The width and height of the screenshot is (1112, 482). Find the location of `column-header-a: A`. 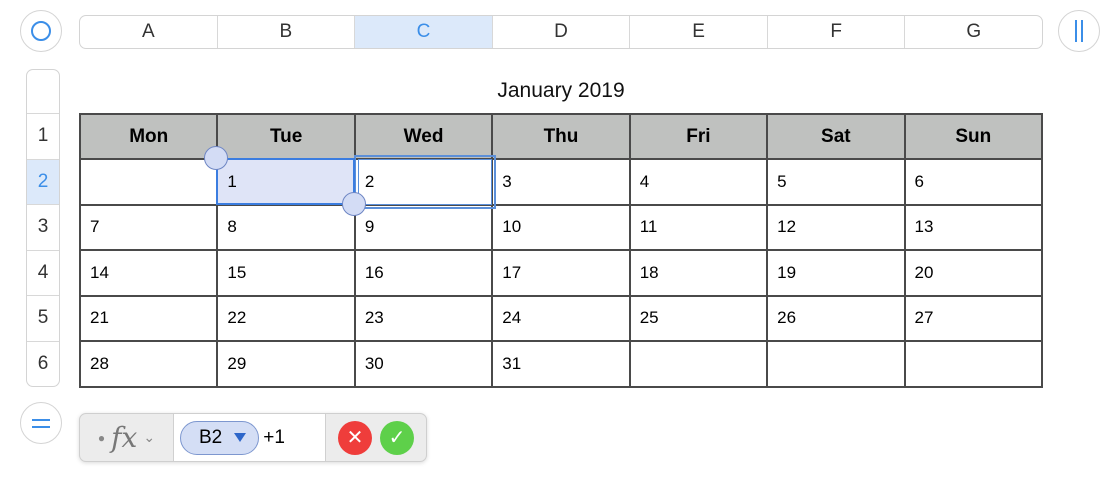

column-header-a: A is located at coordinates (149, 32).